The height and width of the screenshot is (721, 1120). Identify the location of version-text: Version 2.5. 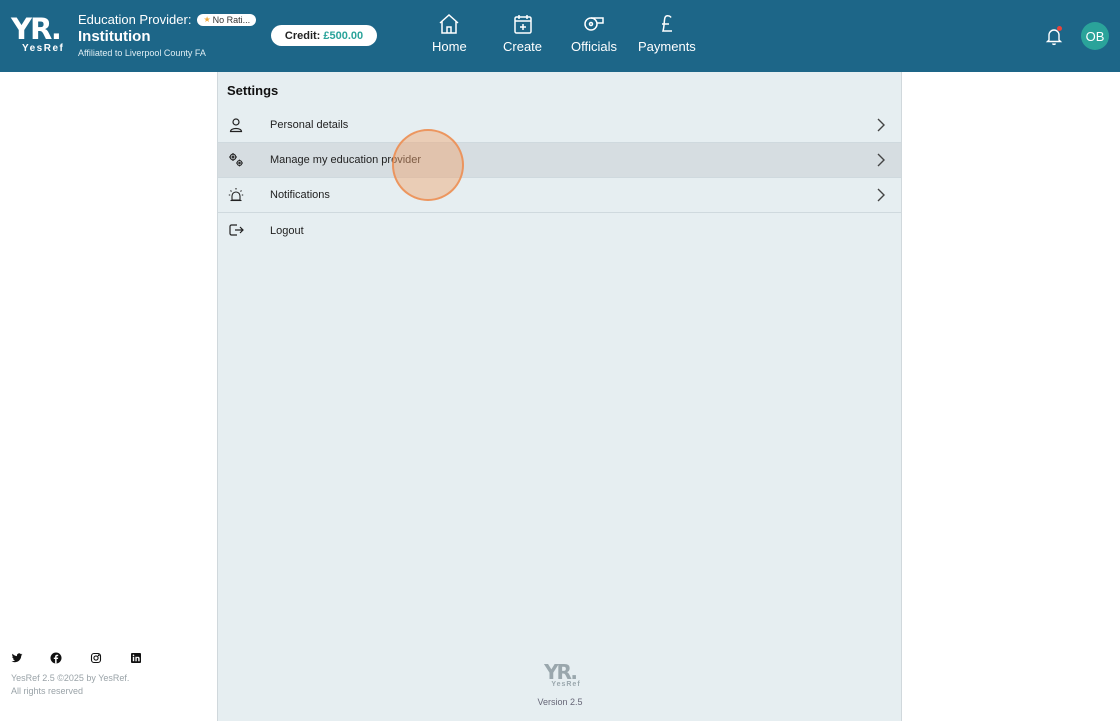
(560, 702).